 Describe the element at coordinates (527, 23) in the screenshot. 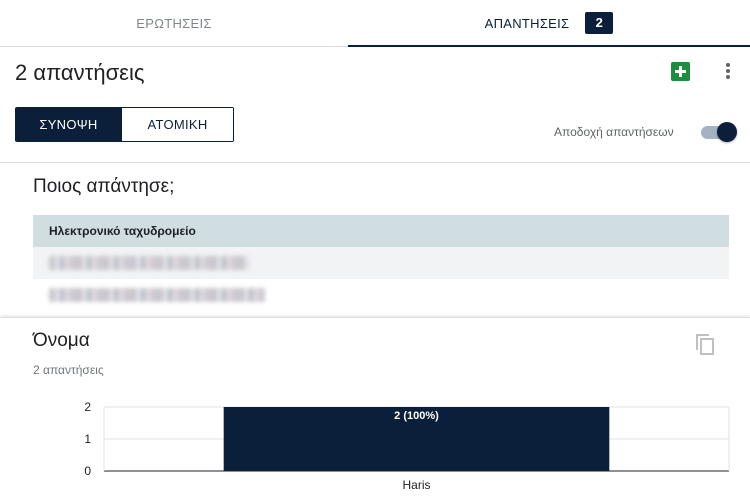

I see `tab-responses-label: ΑΠΑΝΤΗΣΕΙΣ` at that location.